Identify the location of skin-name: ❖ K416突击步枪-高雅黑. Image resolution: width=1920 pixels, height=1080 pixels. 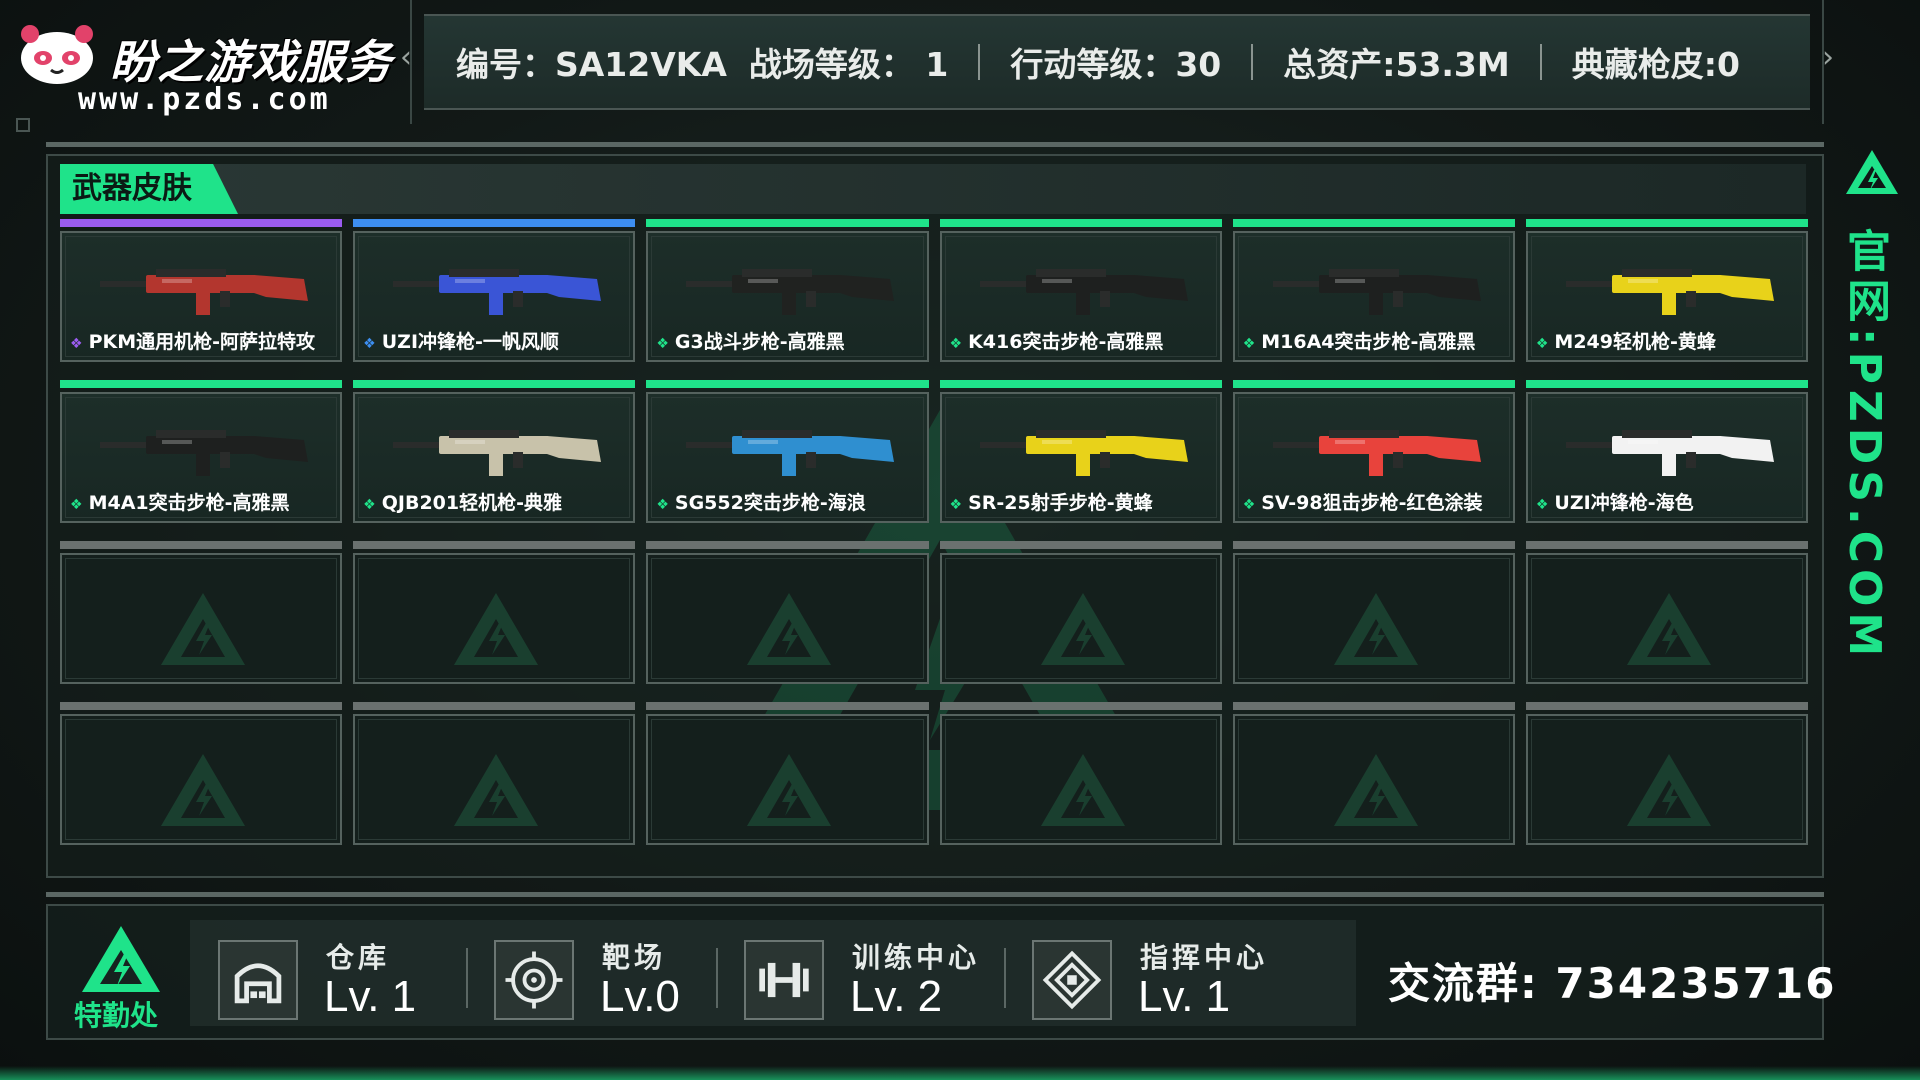
(1057, 340).